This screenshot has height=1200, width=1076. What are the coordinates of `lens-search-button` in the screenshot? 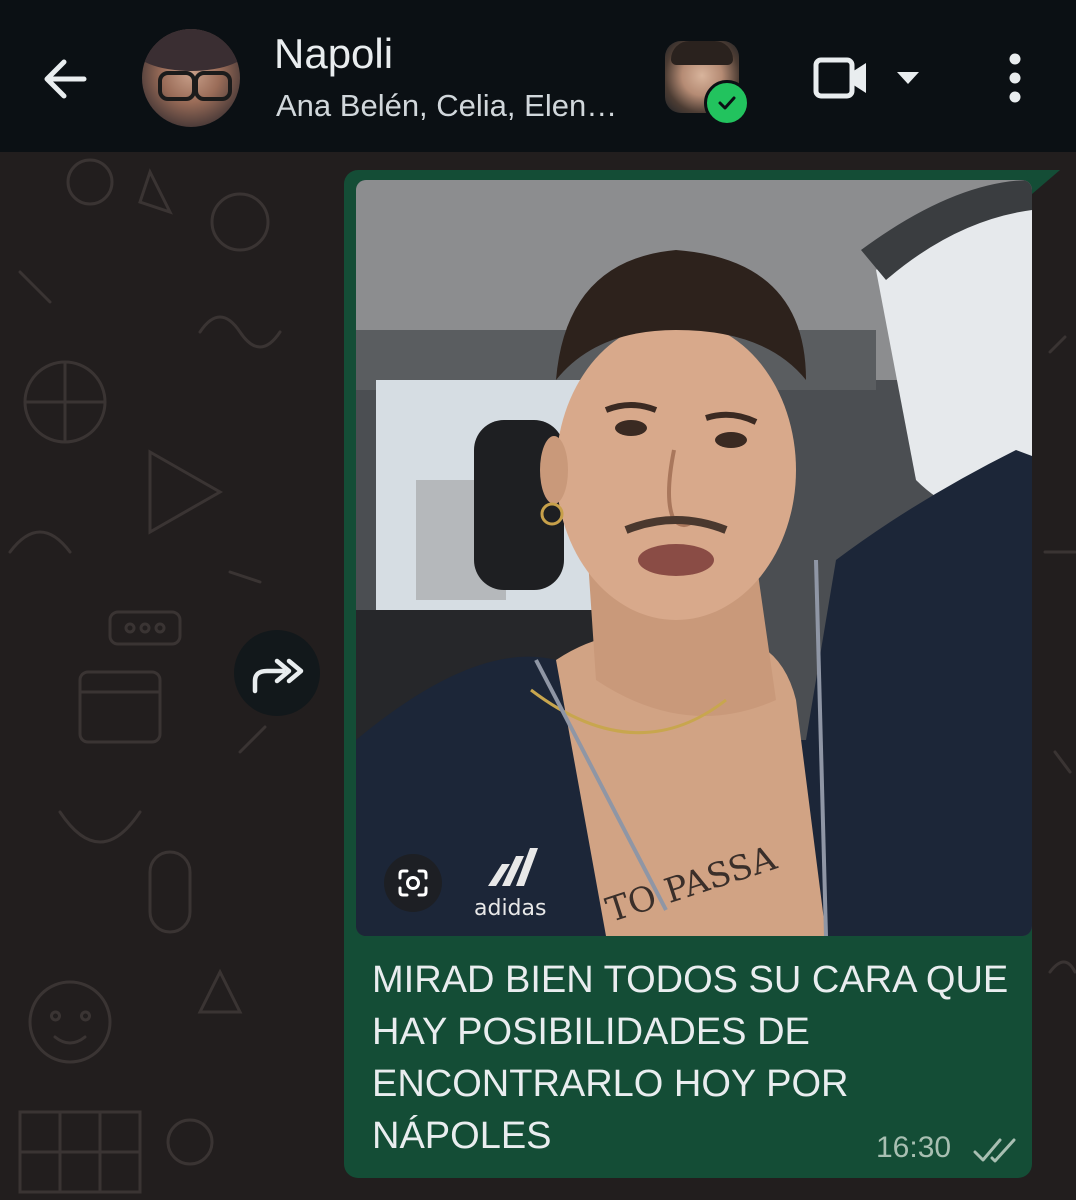 It's located at (413, 883).